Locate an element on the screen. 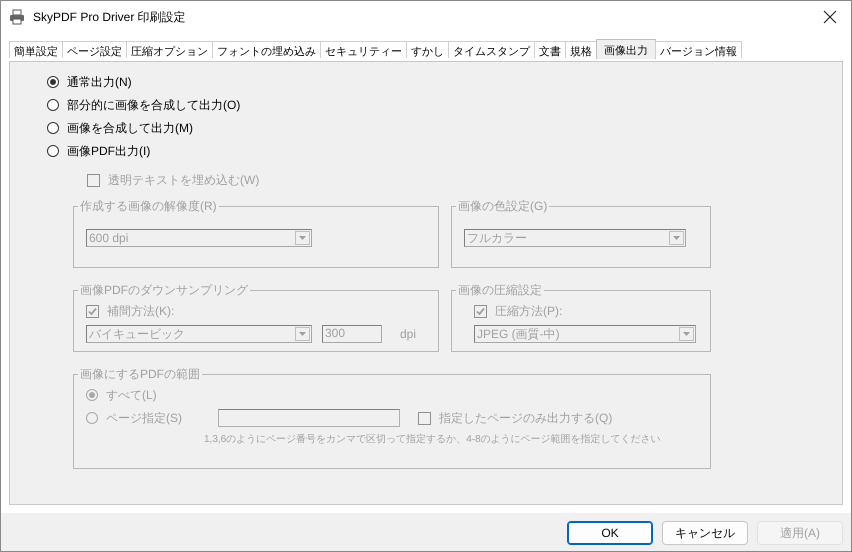  radio-label: 通常出力(N) is located at coordinates (99, 82).